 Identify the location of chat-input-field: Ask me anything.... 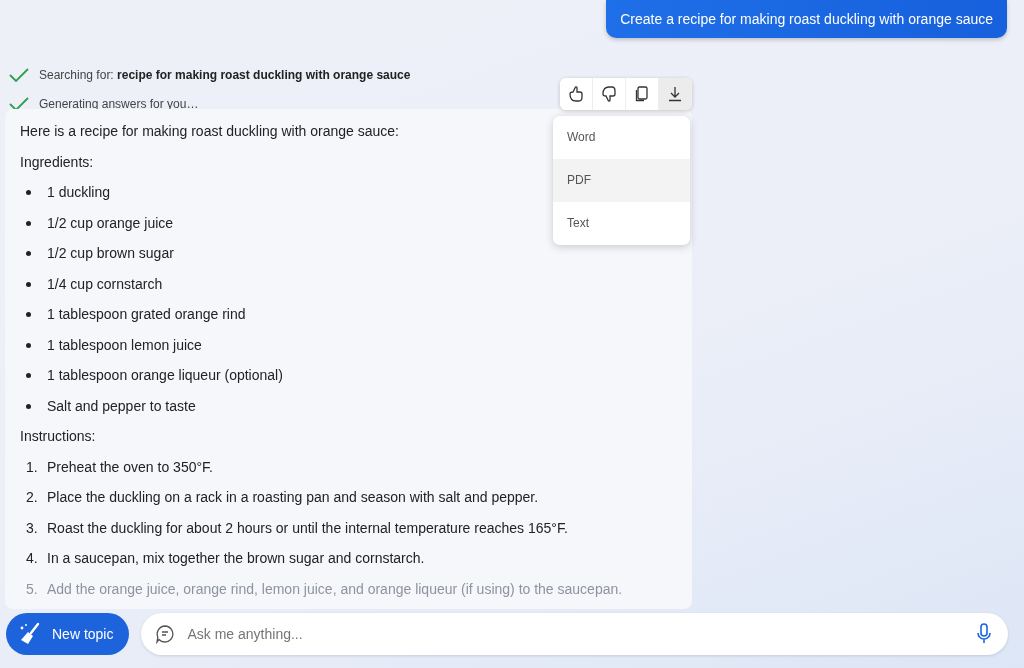
(574, 634).